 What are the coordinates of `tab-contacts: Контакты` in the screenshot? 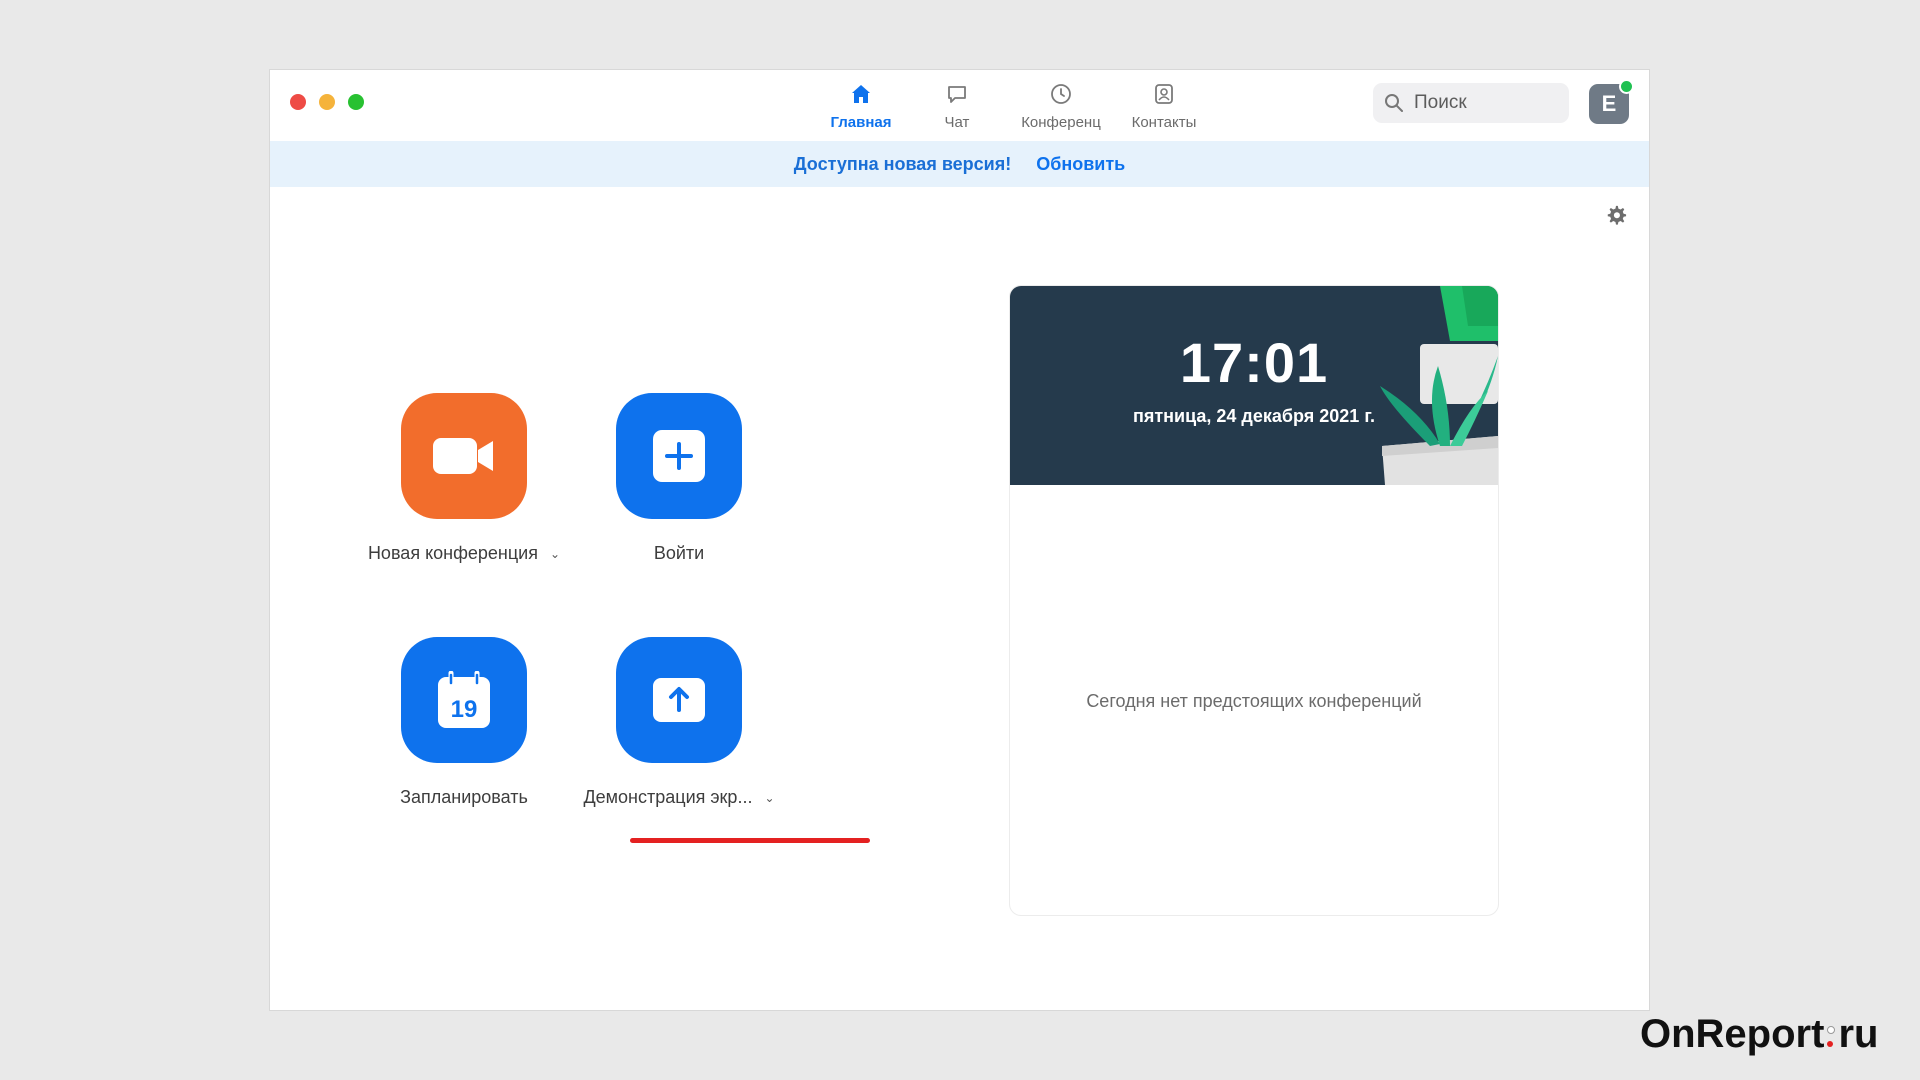 It's located at (1164, 108).